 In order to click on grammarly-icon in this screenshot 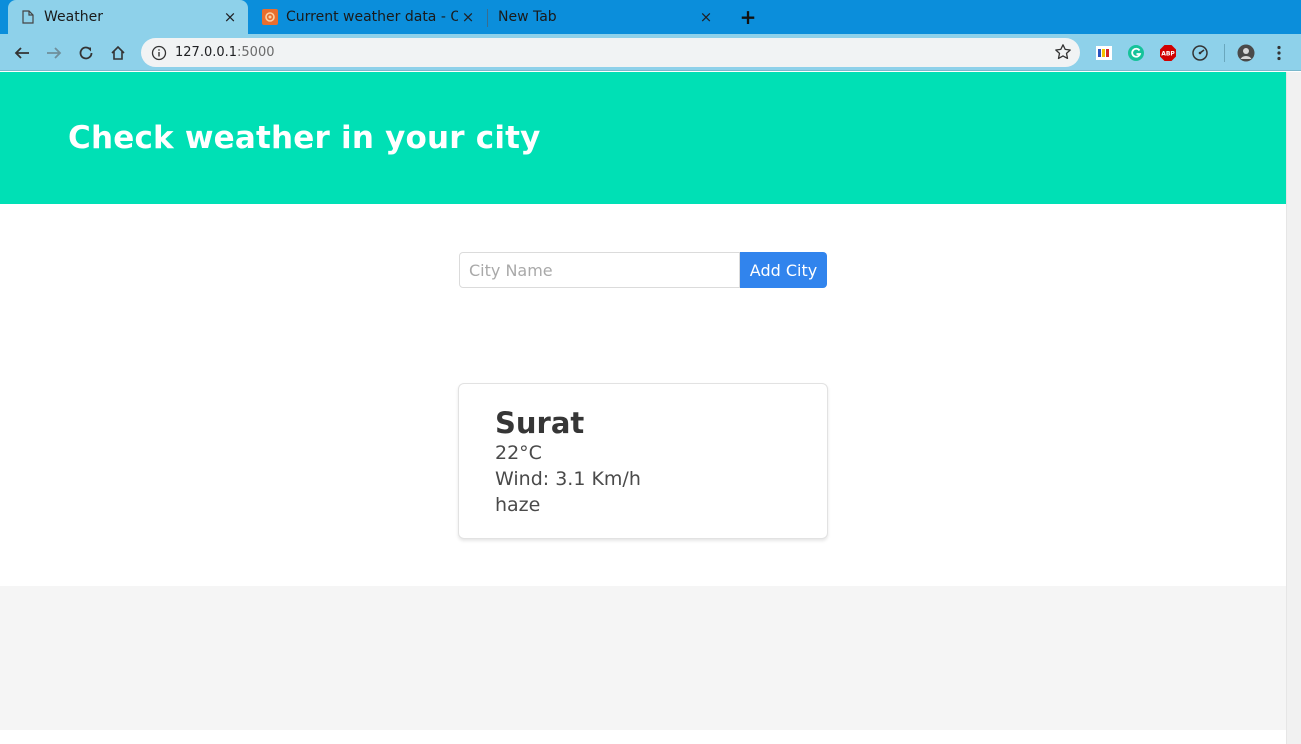, I will do `click(1136, 53)`.